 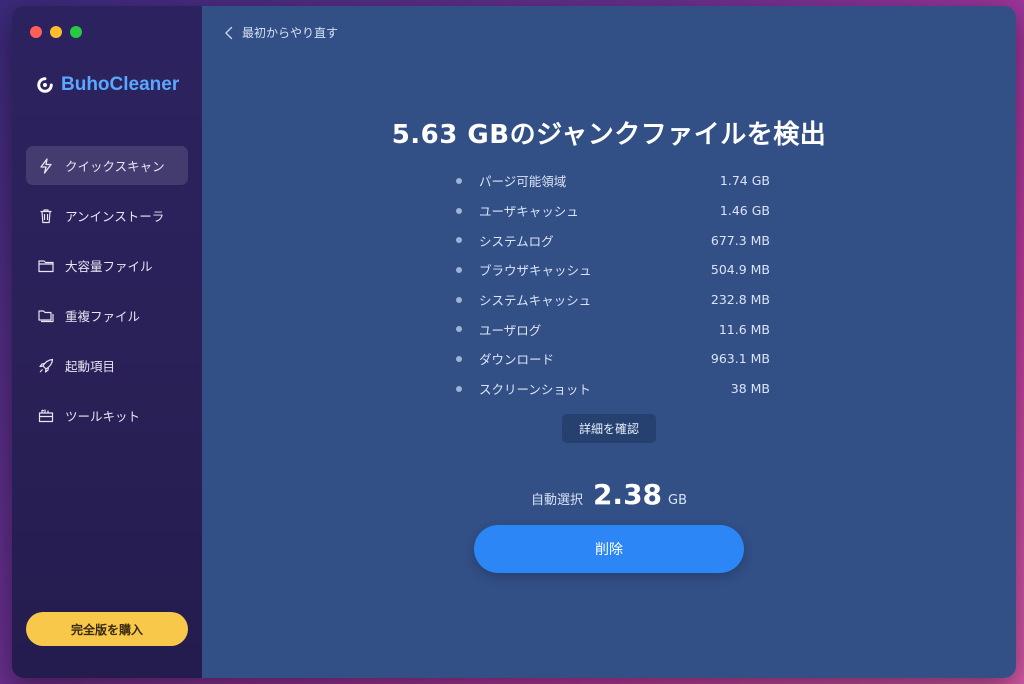 What do you see at coordinates (516, 241) in the screenshot?
I see `list-item-name: システムログ` at bounding box center [516, 241].